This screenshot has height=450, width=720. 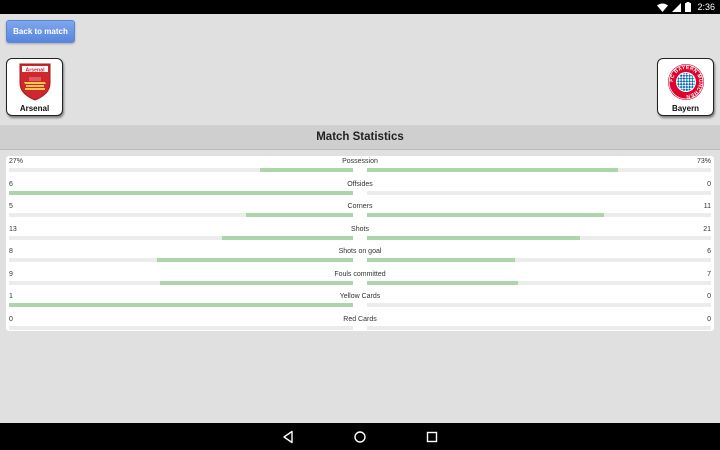 What do you see at coordinates (34, 108) in the screenshot?
I see `home-team-name: Arsenal` at bounding box center [34, 108].